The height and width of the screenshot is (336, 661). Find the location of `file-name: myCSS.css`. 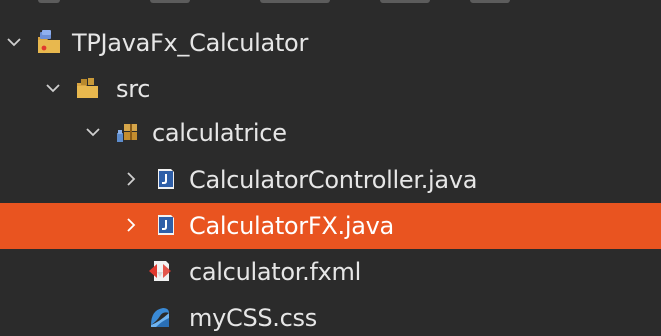

file-name: myCSS.css is located at coordinates (253, 318).